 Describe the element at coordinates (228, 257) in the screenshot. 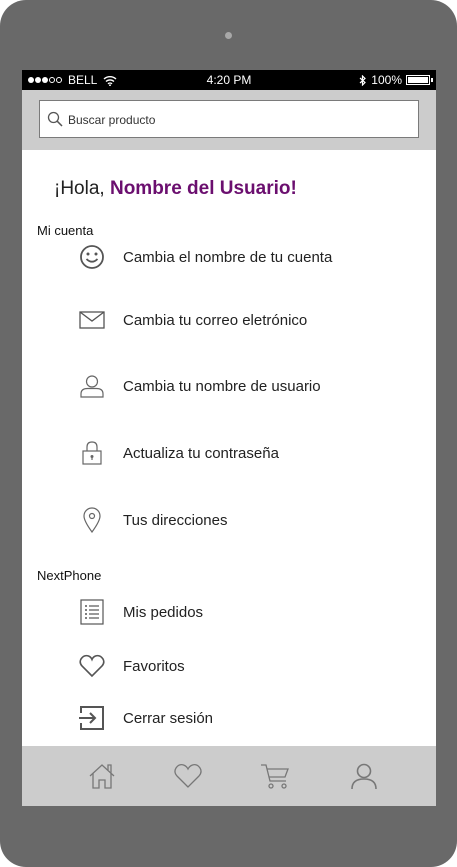

I see `menu-item-label: Cambia el nombre de tu cuenta` at that location.